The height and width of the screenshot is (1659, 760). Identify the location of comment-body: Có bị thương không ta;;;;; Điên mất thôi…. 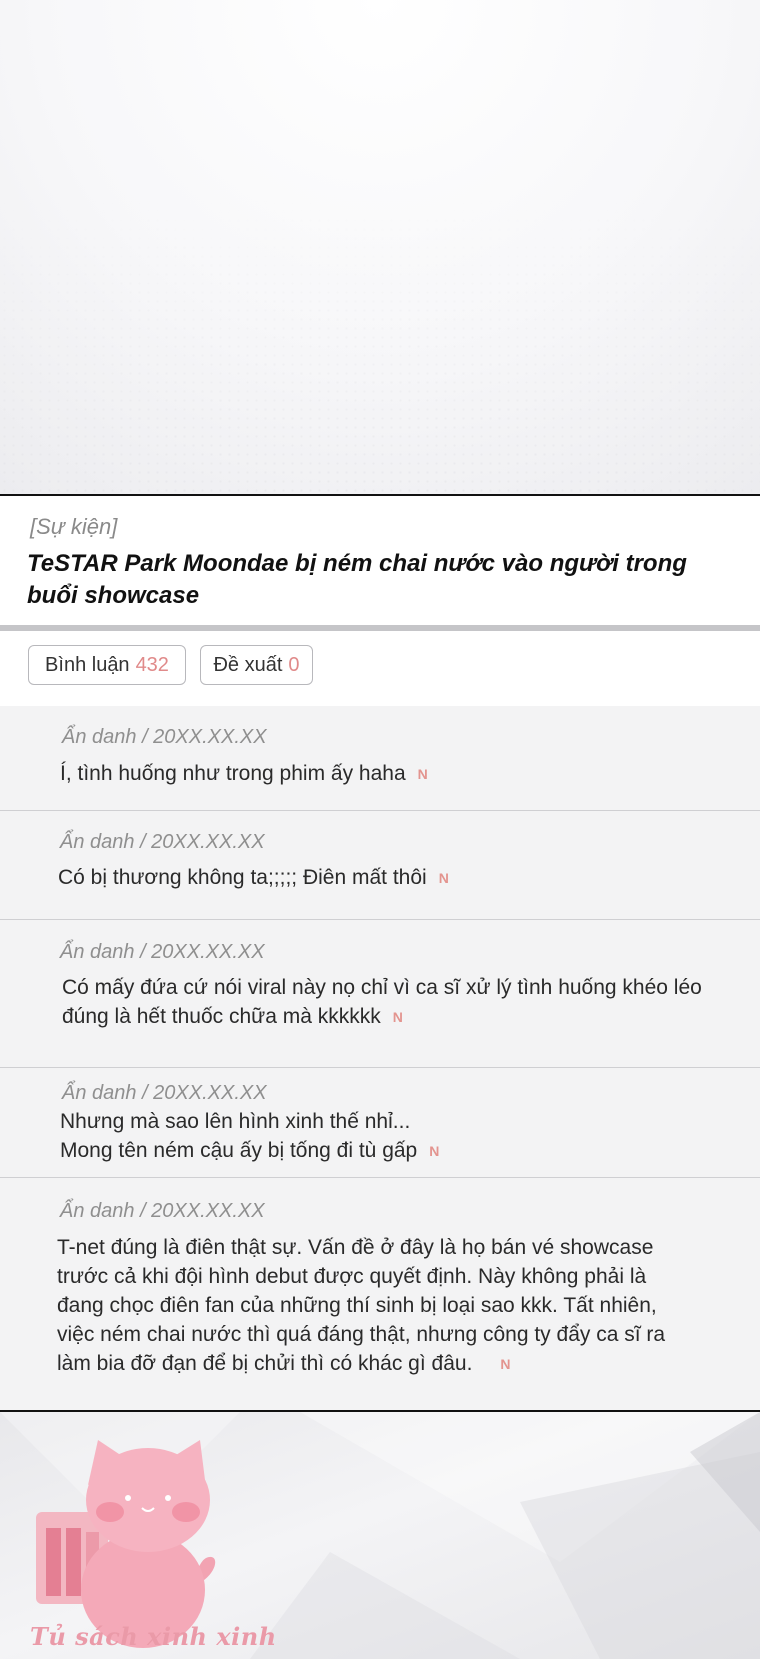
(253, 878).